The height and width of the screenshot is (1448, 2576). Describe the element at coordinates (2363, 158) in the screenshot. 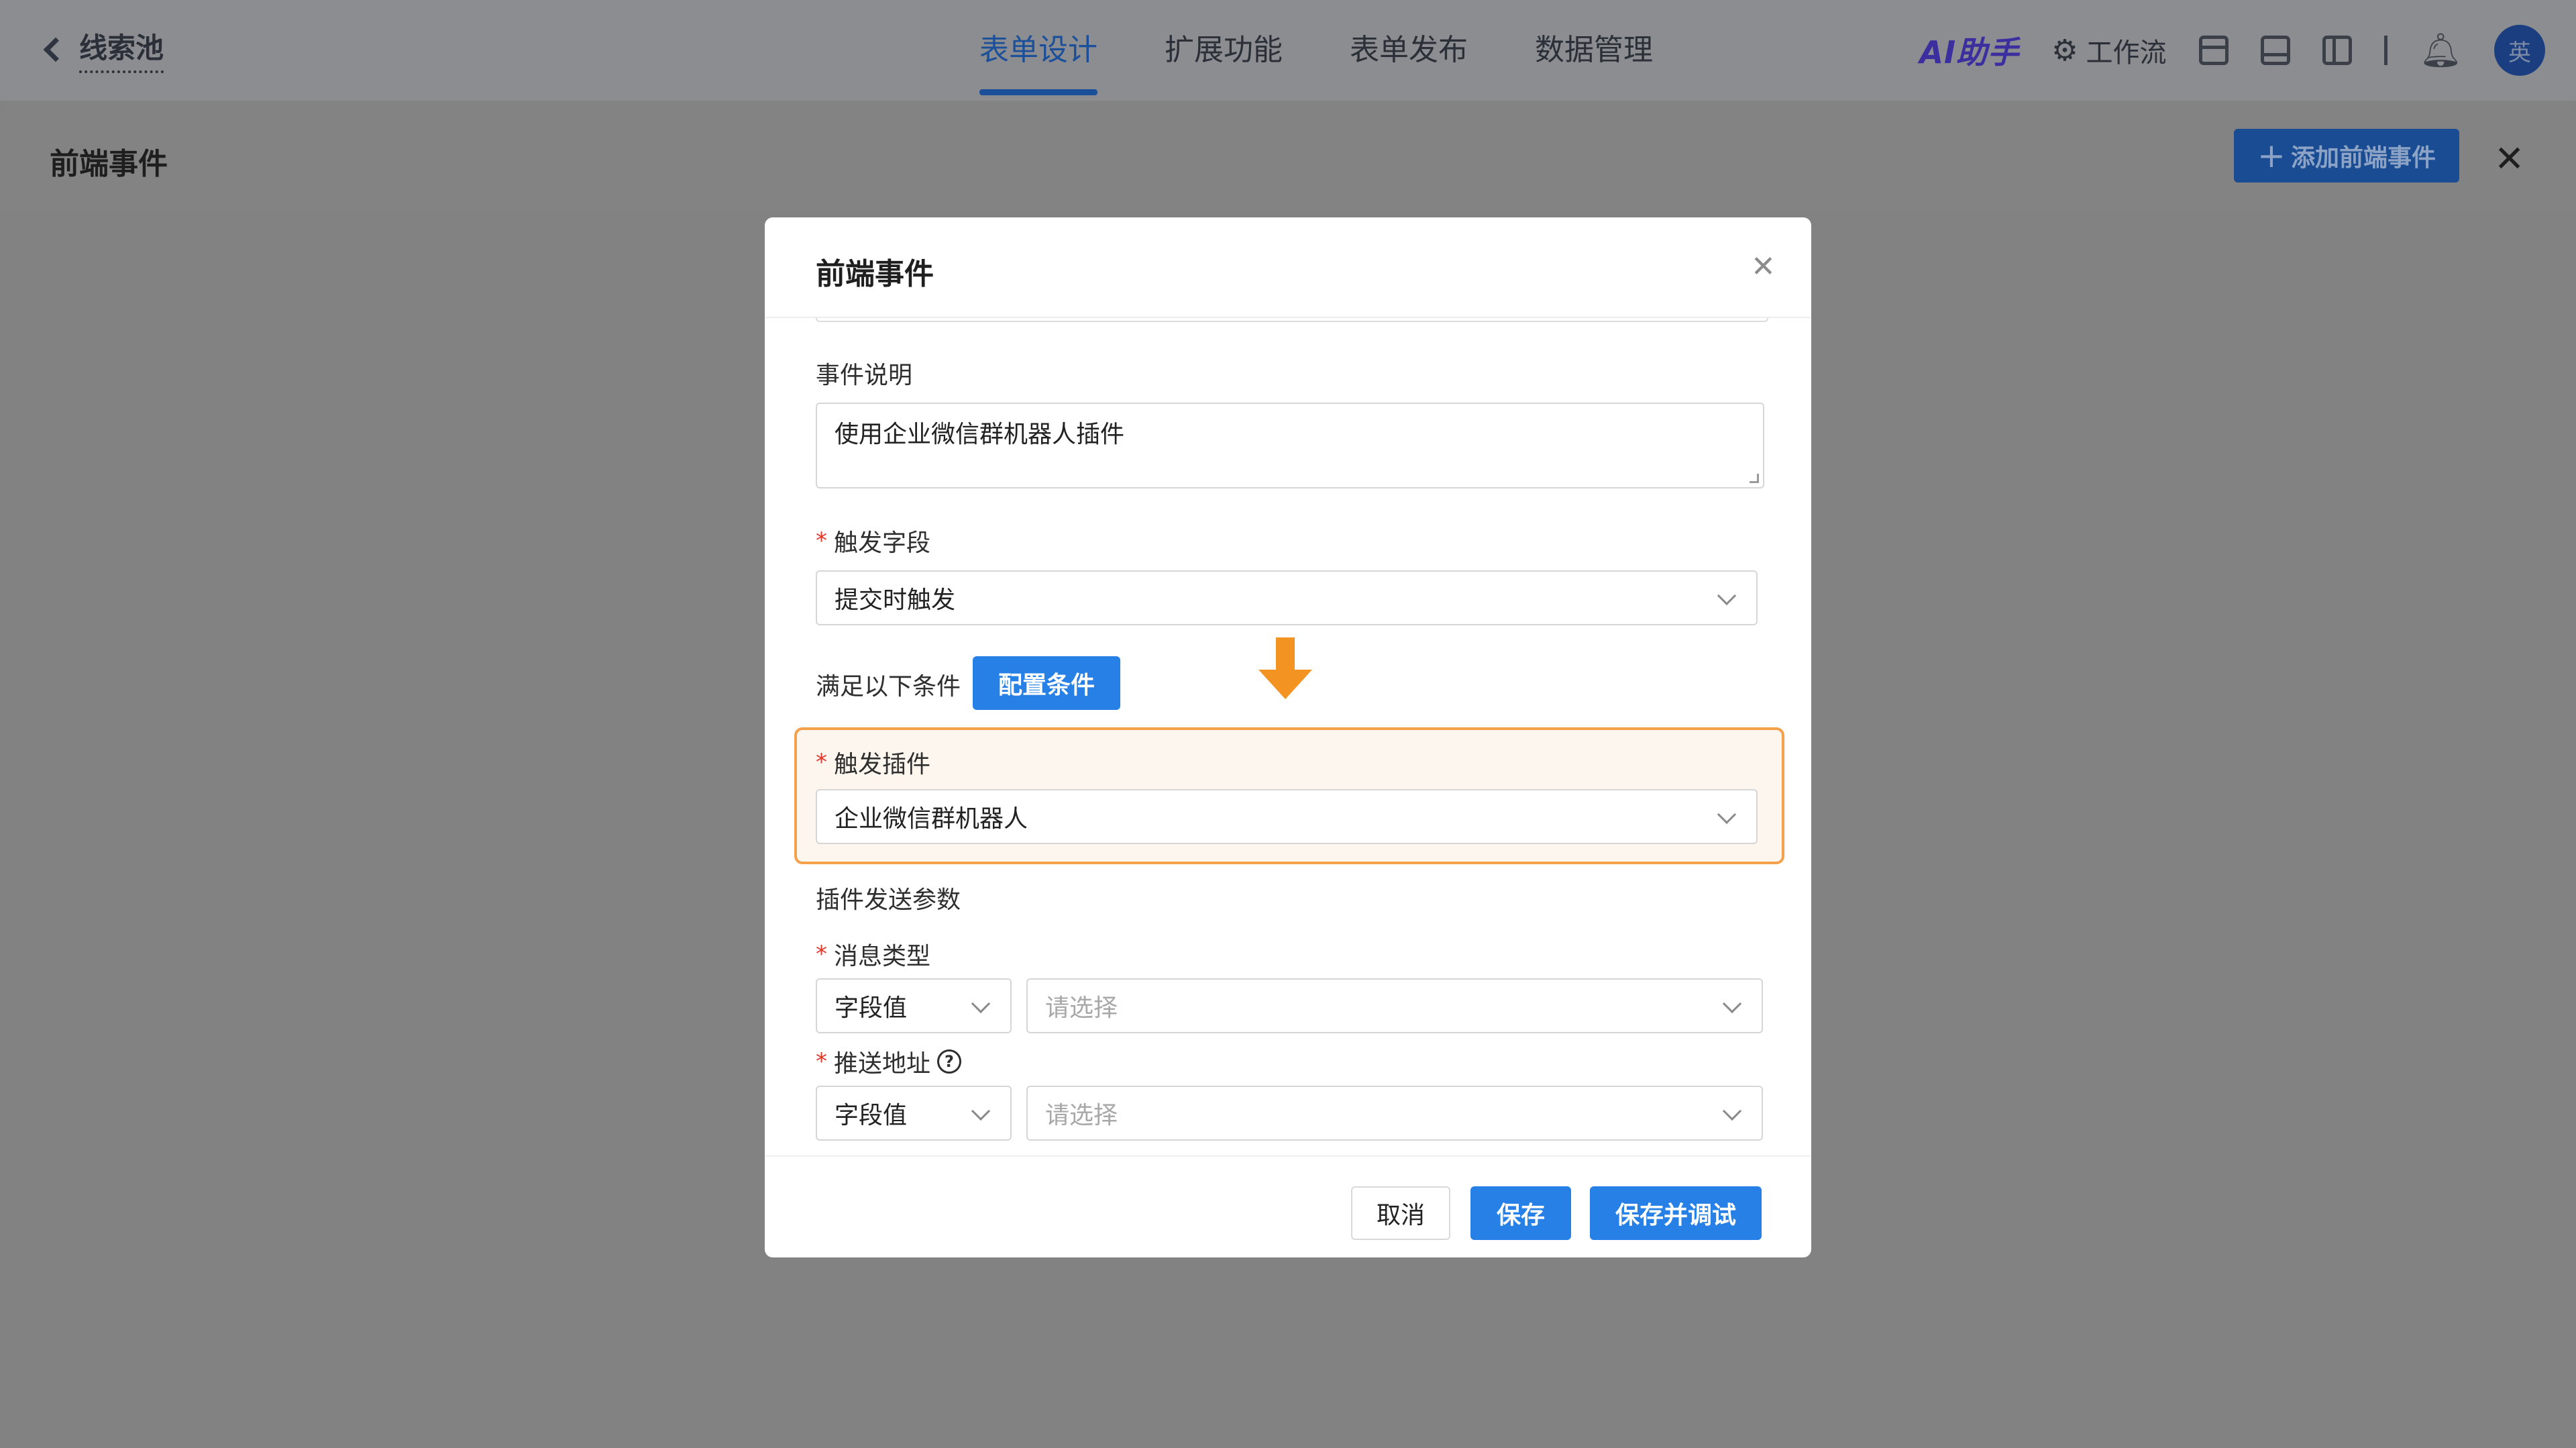

I see `add-frontend-event-label: 添加前端事件` at that location.